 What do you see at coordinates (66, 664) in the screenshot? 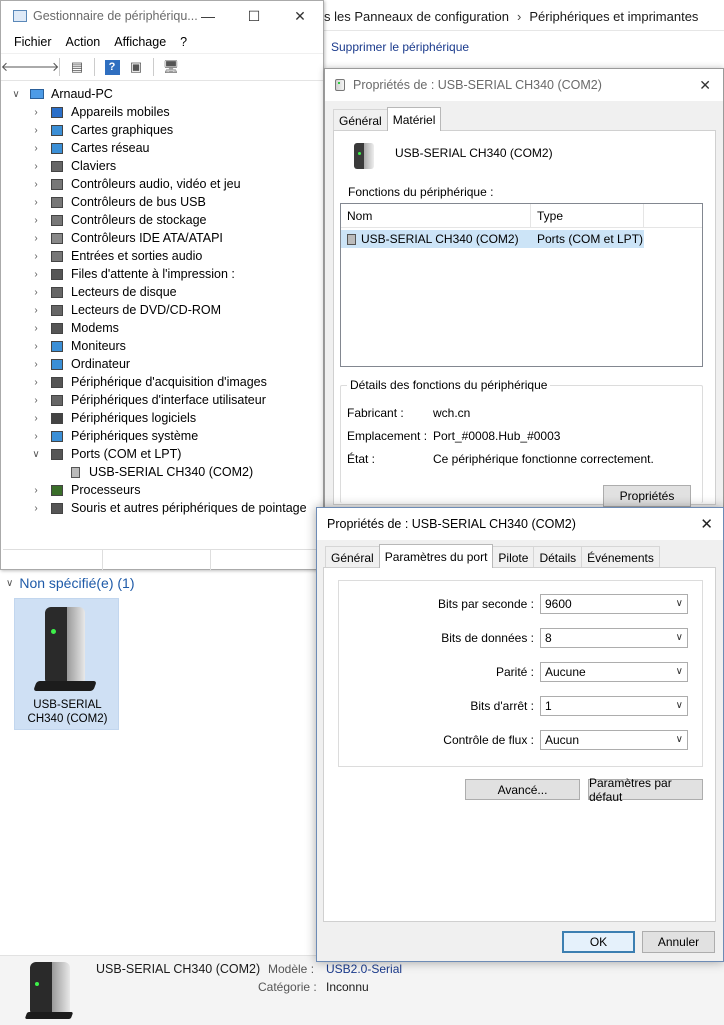
I see `device-tile: USB-SERIAL CH340 (COM2)` at bounding box center [66, 664].